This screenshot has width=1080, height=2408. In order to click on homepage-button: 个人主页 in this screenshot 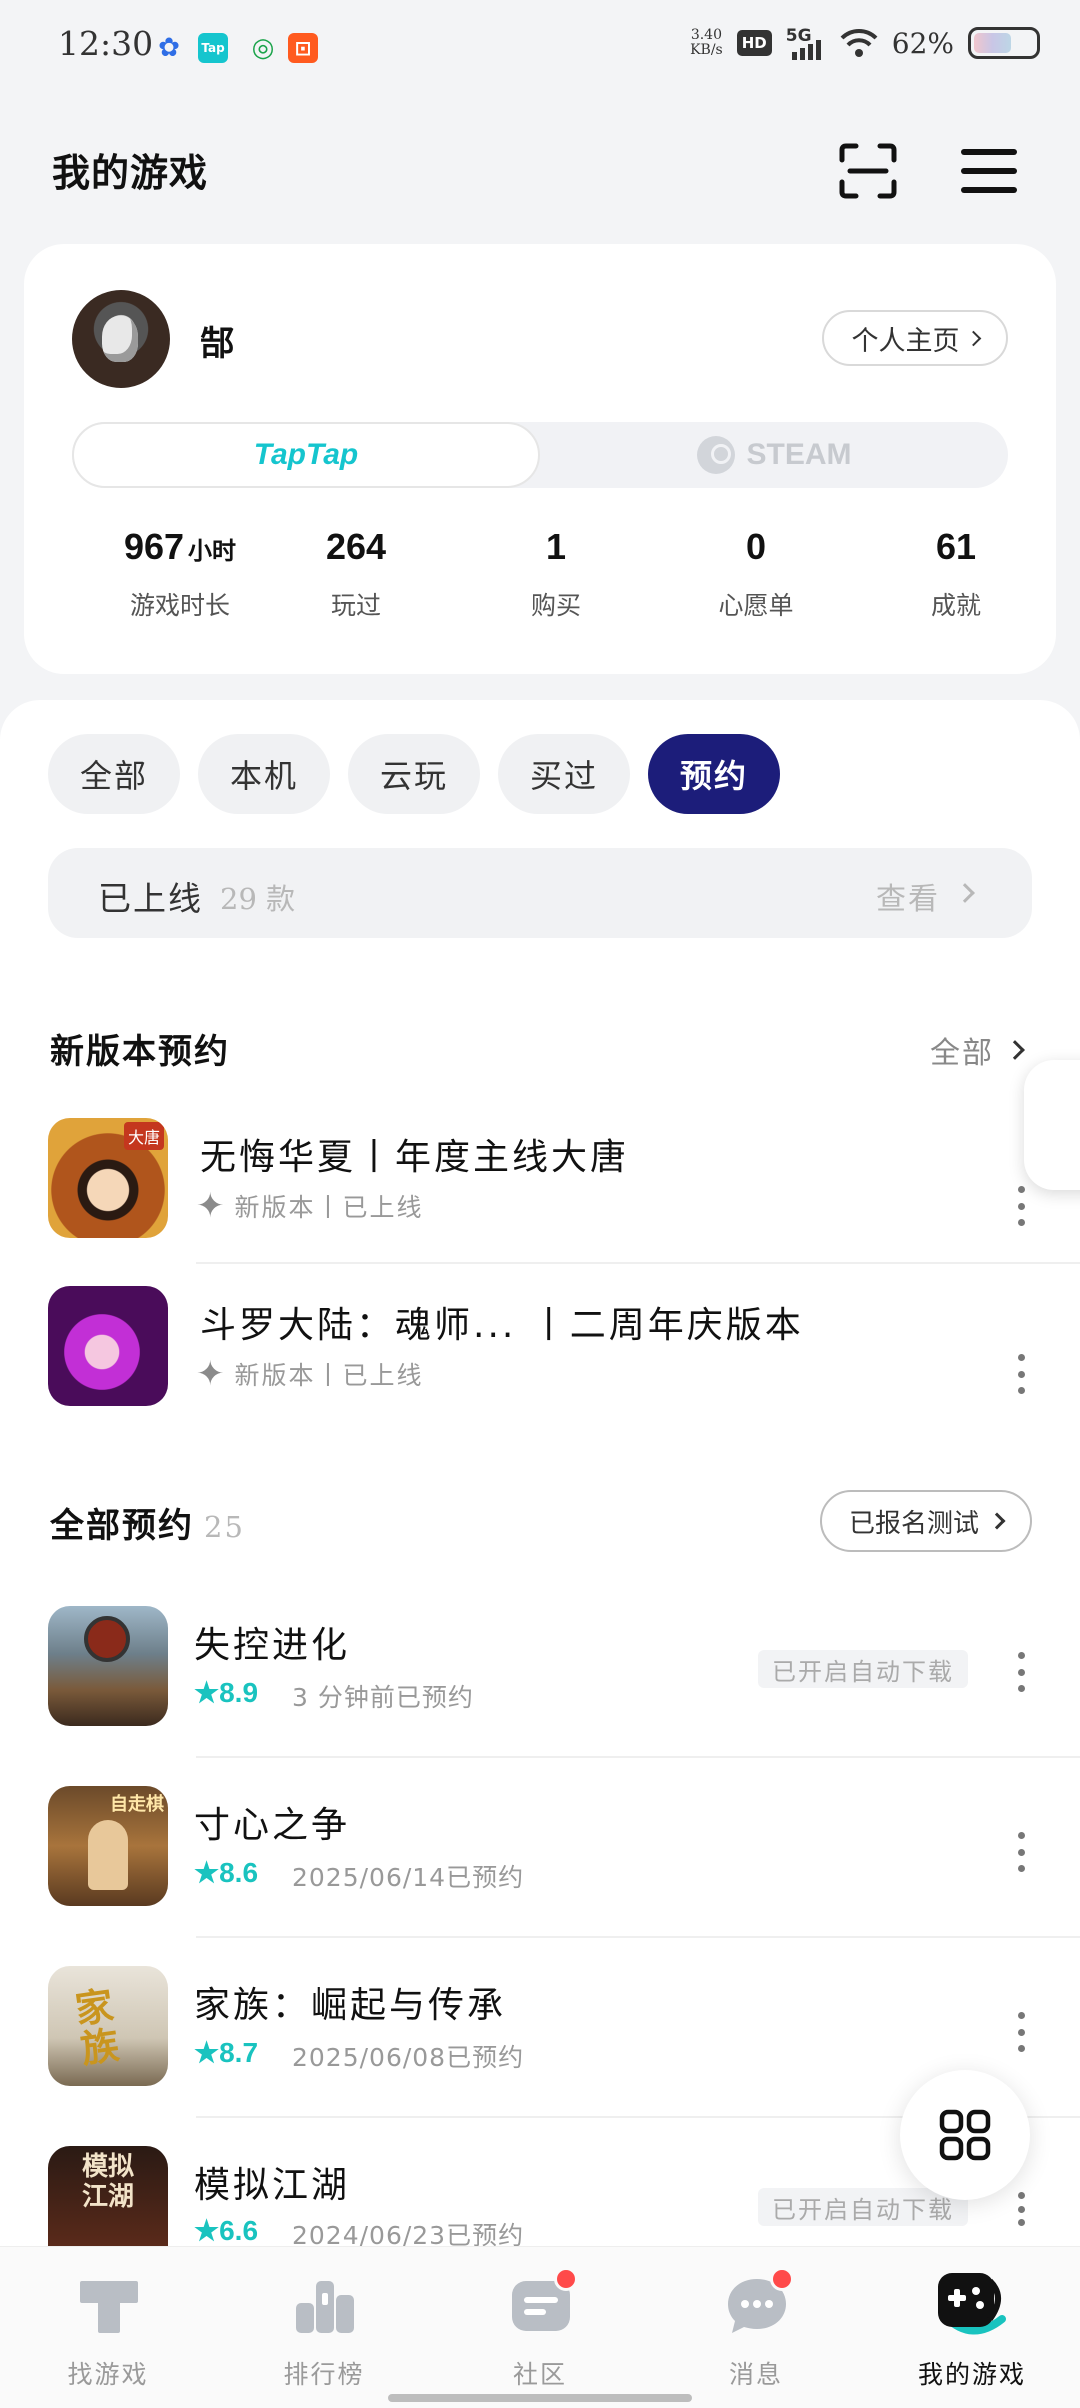, I will do `click(915, 338)`.